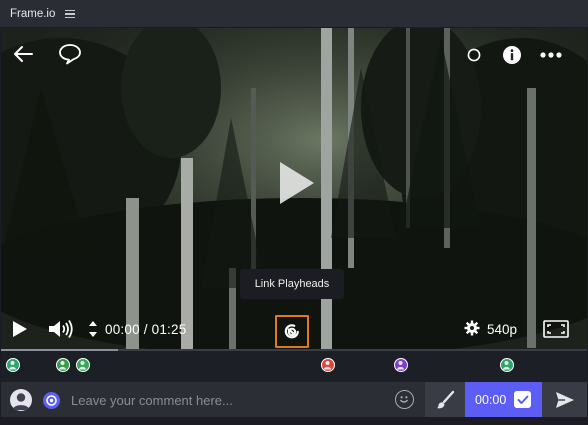 The height and width of the screenshot is (425, 588). I want to click on guest-icon, so click(51, 400).